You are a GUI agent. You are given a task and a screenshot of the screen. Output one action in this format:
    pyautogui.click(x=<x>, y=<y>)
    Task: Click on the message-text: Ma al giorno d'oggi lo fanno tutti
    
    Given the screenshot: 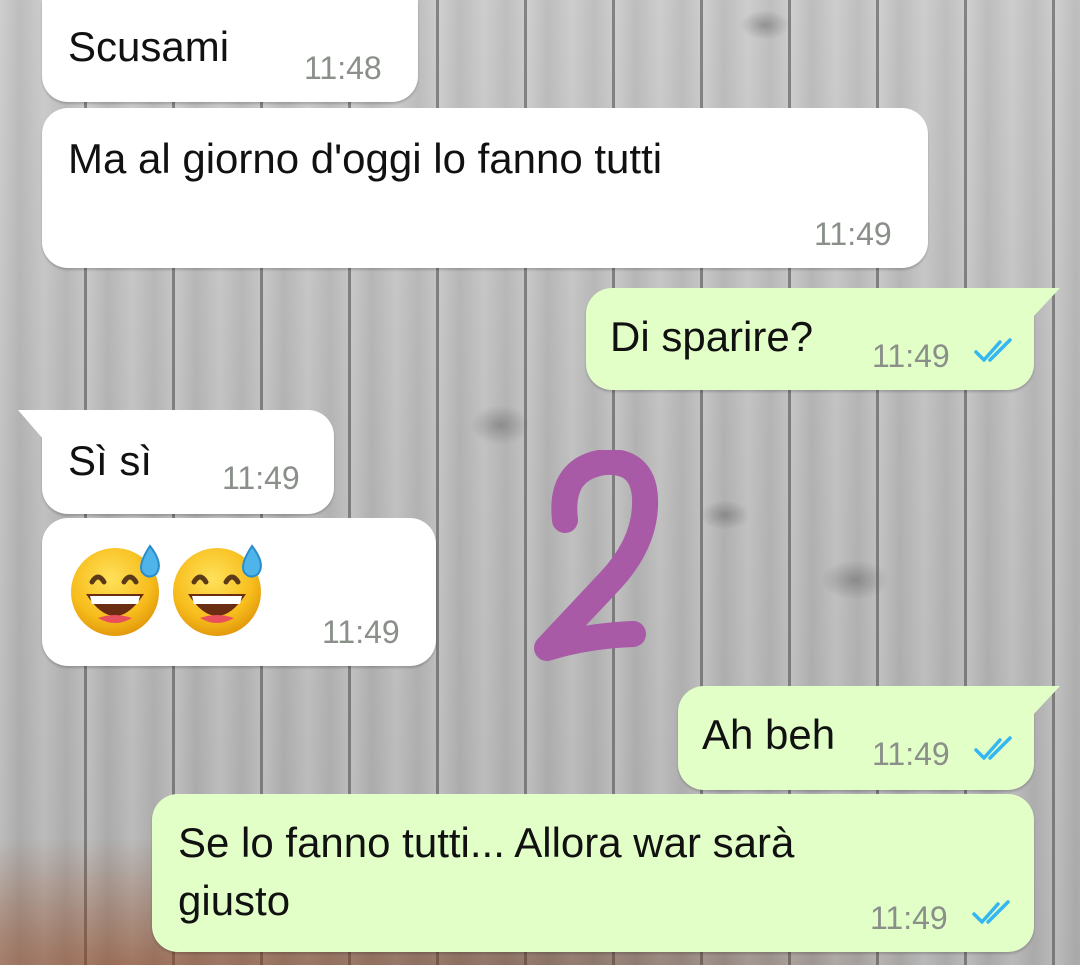 What is the action you would take?
    pyautogui.click(x=365, y=158)
    